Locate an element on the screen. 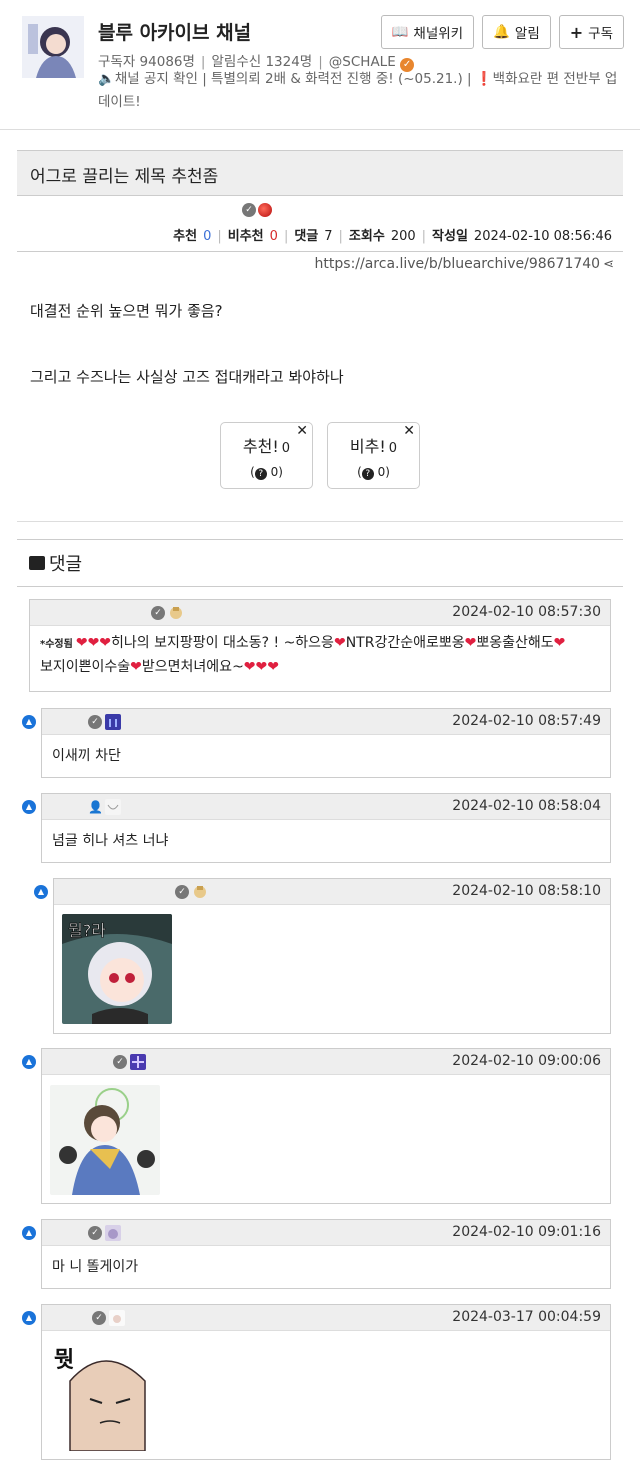  sticker-image: 뭣 is located at coordinates (105, 1396).